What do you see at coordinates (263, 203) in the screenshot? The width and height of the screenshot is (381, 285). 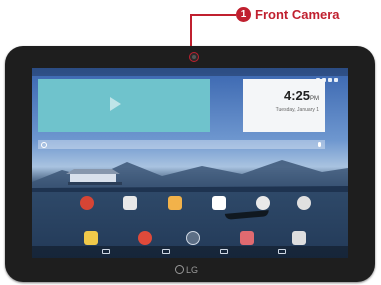 I see `contacts-icon` at bounding box center [263, 203].